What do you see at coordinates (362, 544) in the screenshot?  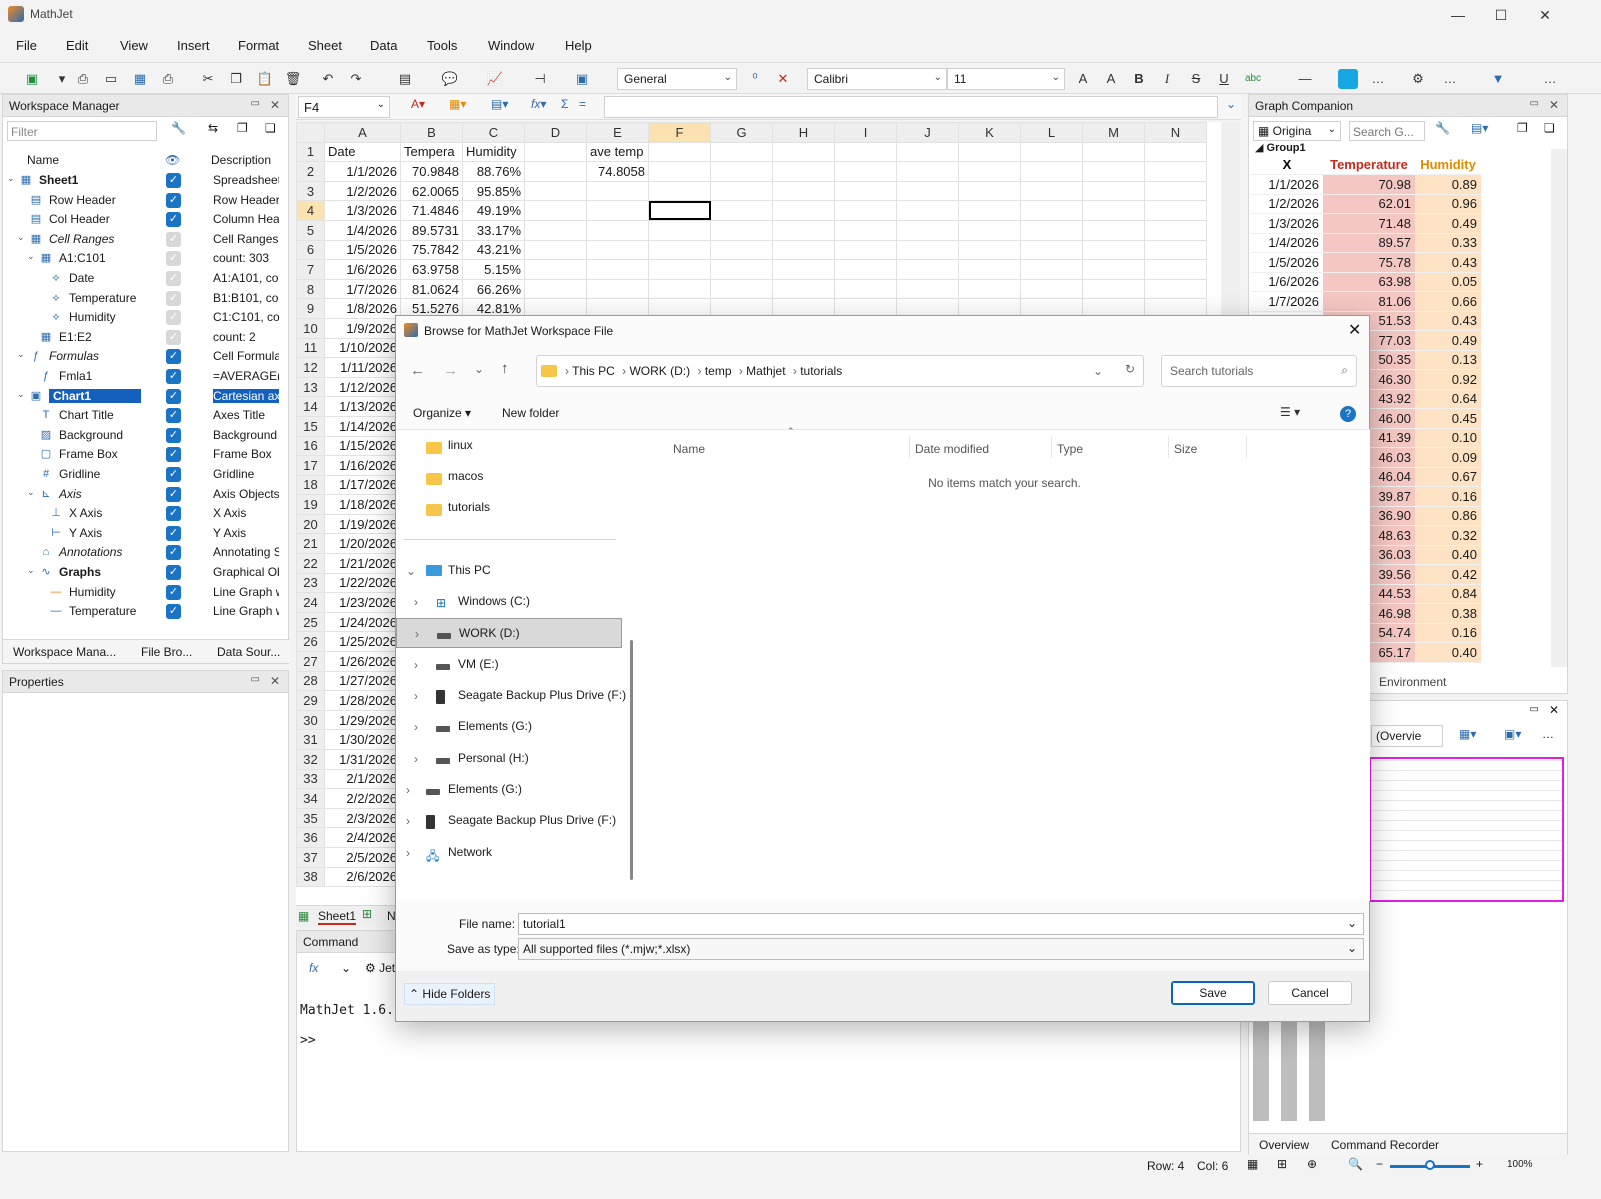 I see `cell: 1/20/2026` at bounding box center [362, 544].